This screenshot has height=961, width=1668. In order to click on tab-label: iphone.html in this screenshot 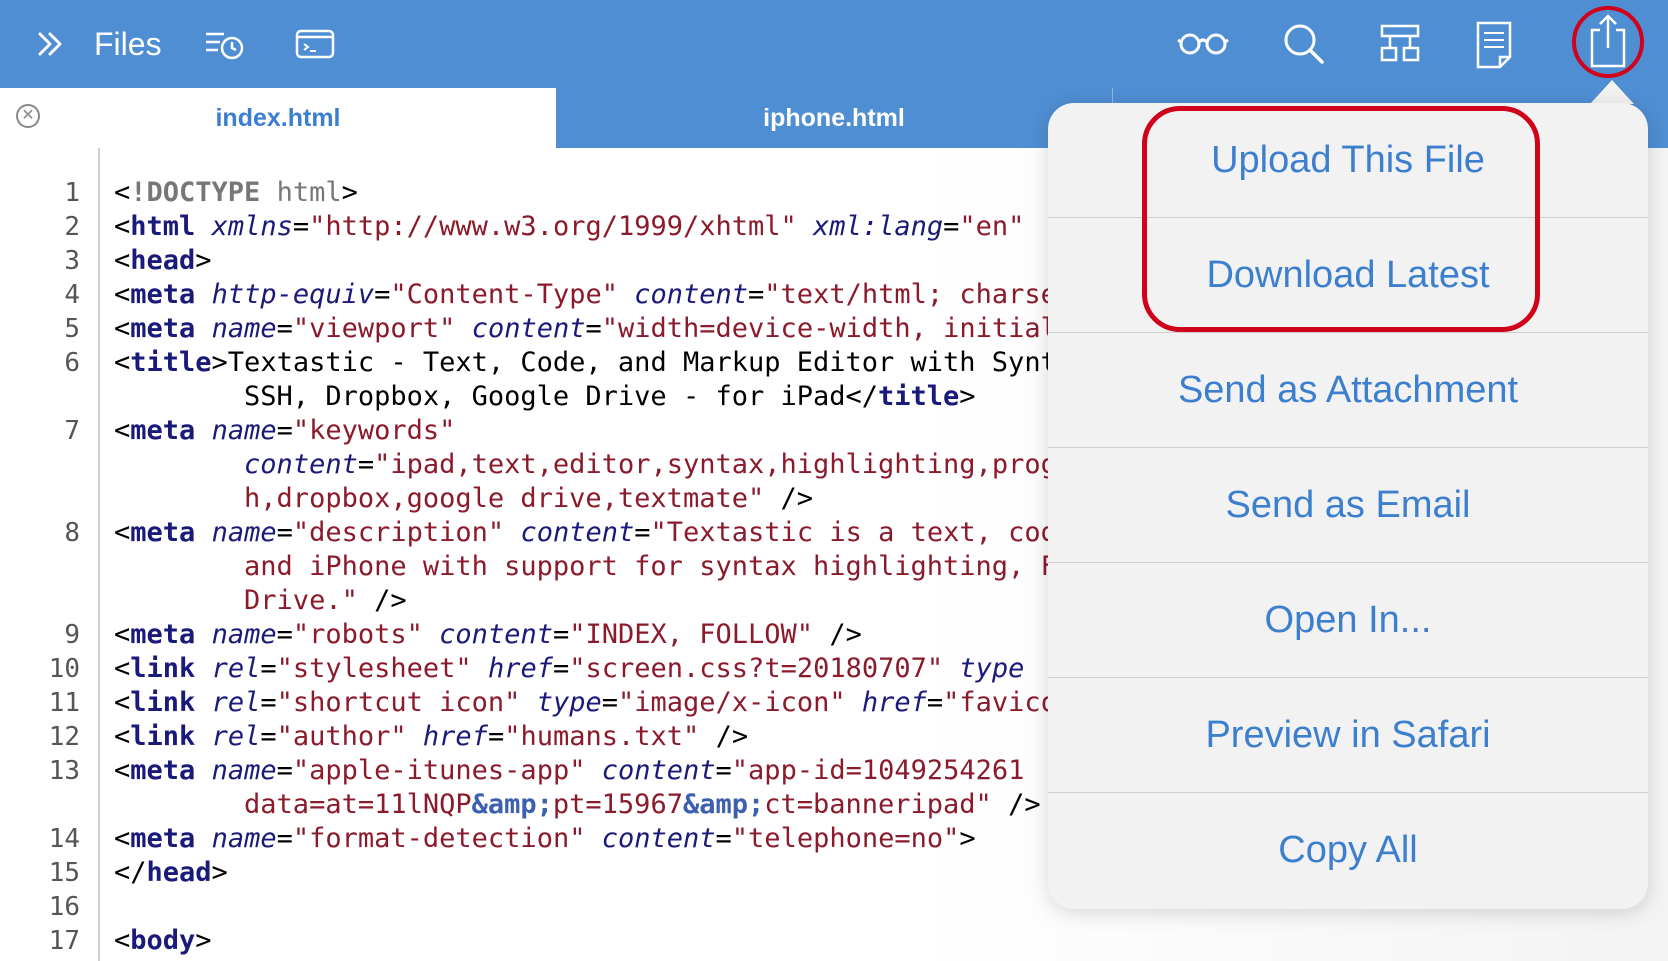, I will do `click(834, 118)`.